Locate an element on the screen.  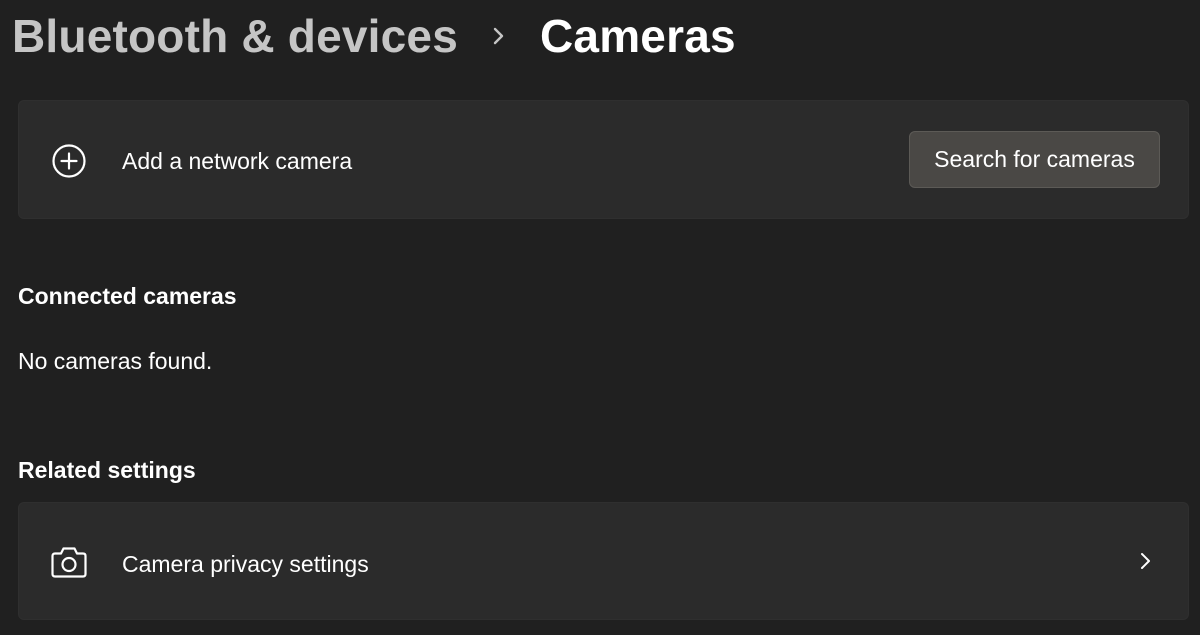
page-title: Cameras is located at coordinates (638, 36).